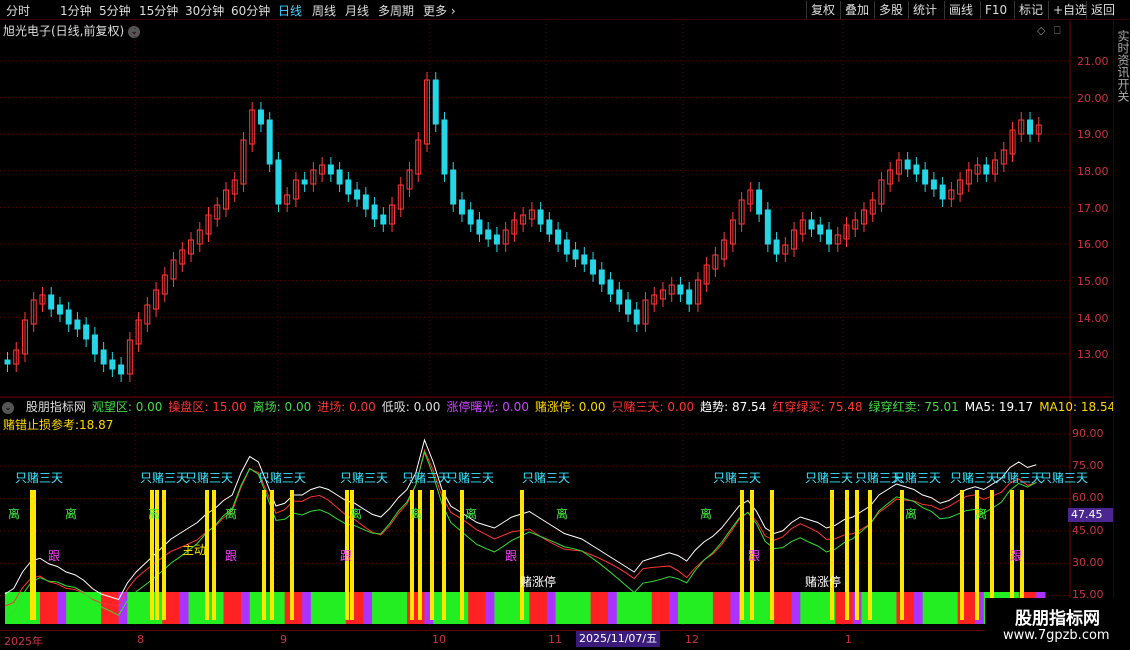 This screenshot has height=650, width=1130. I want to click on period-tab-1min: 1分钟, so click(76, 10).